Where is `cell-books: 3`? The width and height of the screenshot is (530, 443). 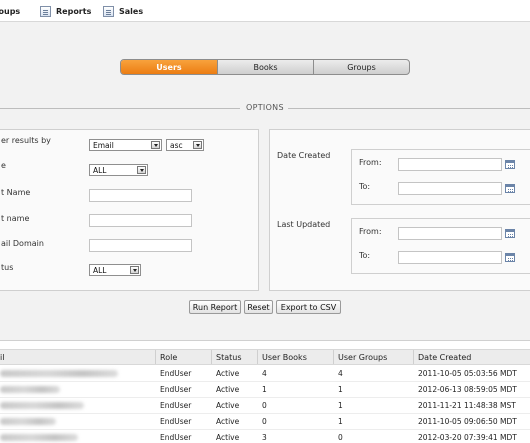
cell-books: 3 is located at coordinates (264, 437).